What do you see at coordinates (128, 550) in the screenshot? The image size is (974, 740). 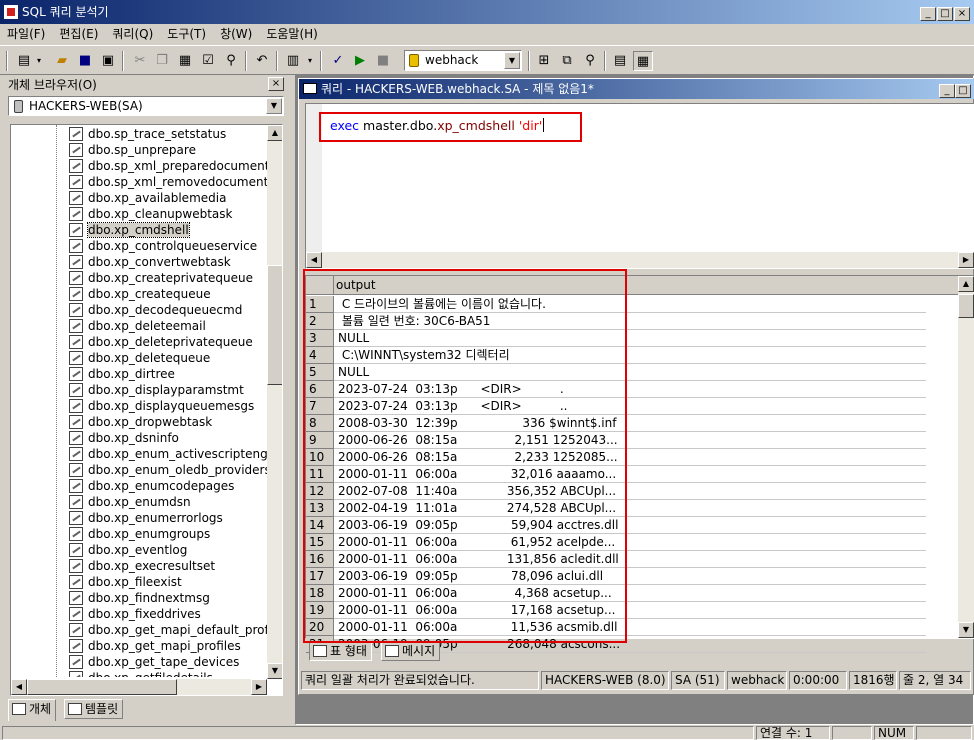 I see `tree-item: dbo.xp_eventlog` at bounding box center [128, 550].